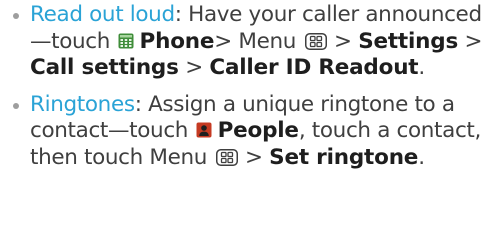  Describe the element at coordinates (408, 41) in the screenshot. I see `settings-label: Settings` at that location.